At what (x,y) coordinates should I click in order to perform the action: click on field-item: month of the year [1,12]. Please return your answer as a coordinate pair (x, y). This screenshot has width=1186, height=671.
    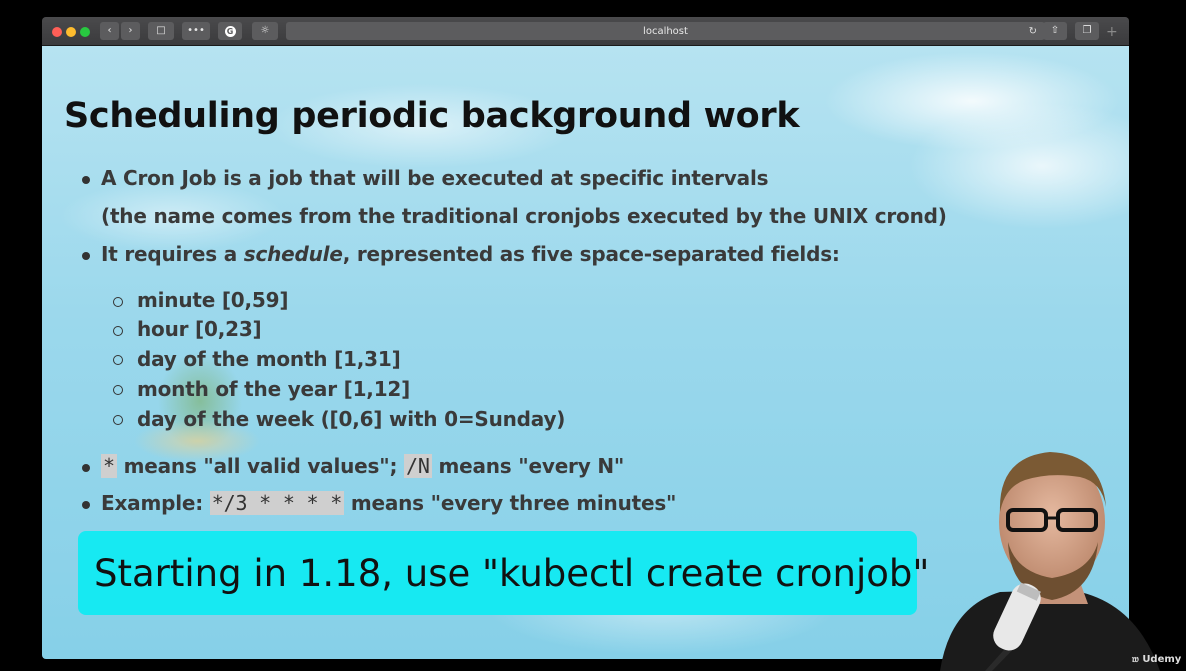
    Looking at the image, I should click on (274, 389).